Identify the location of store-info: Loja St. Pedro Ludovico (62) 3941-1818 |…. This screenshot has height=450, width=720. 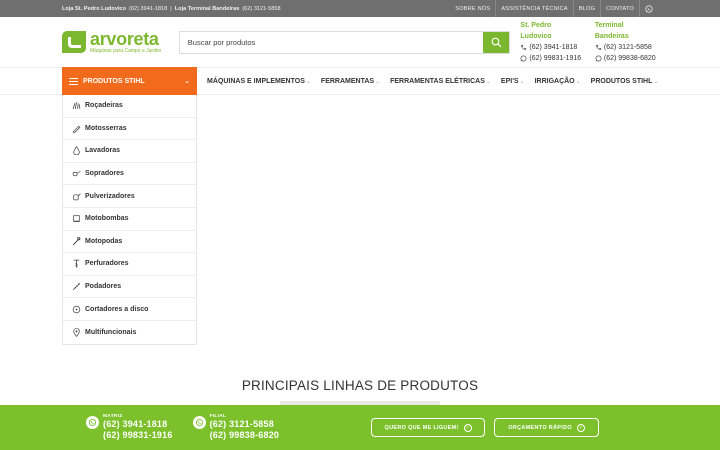
(171, 9).